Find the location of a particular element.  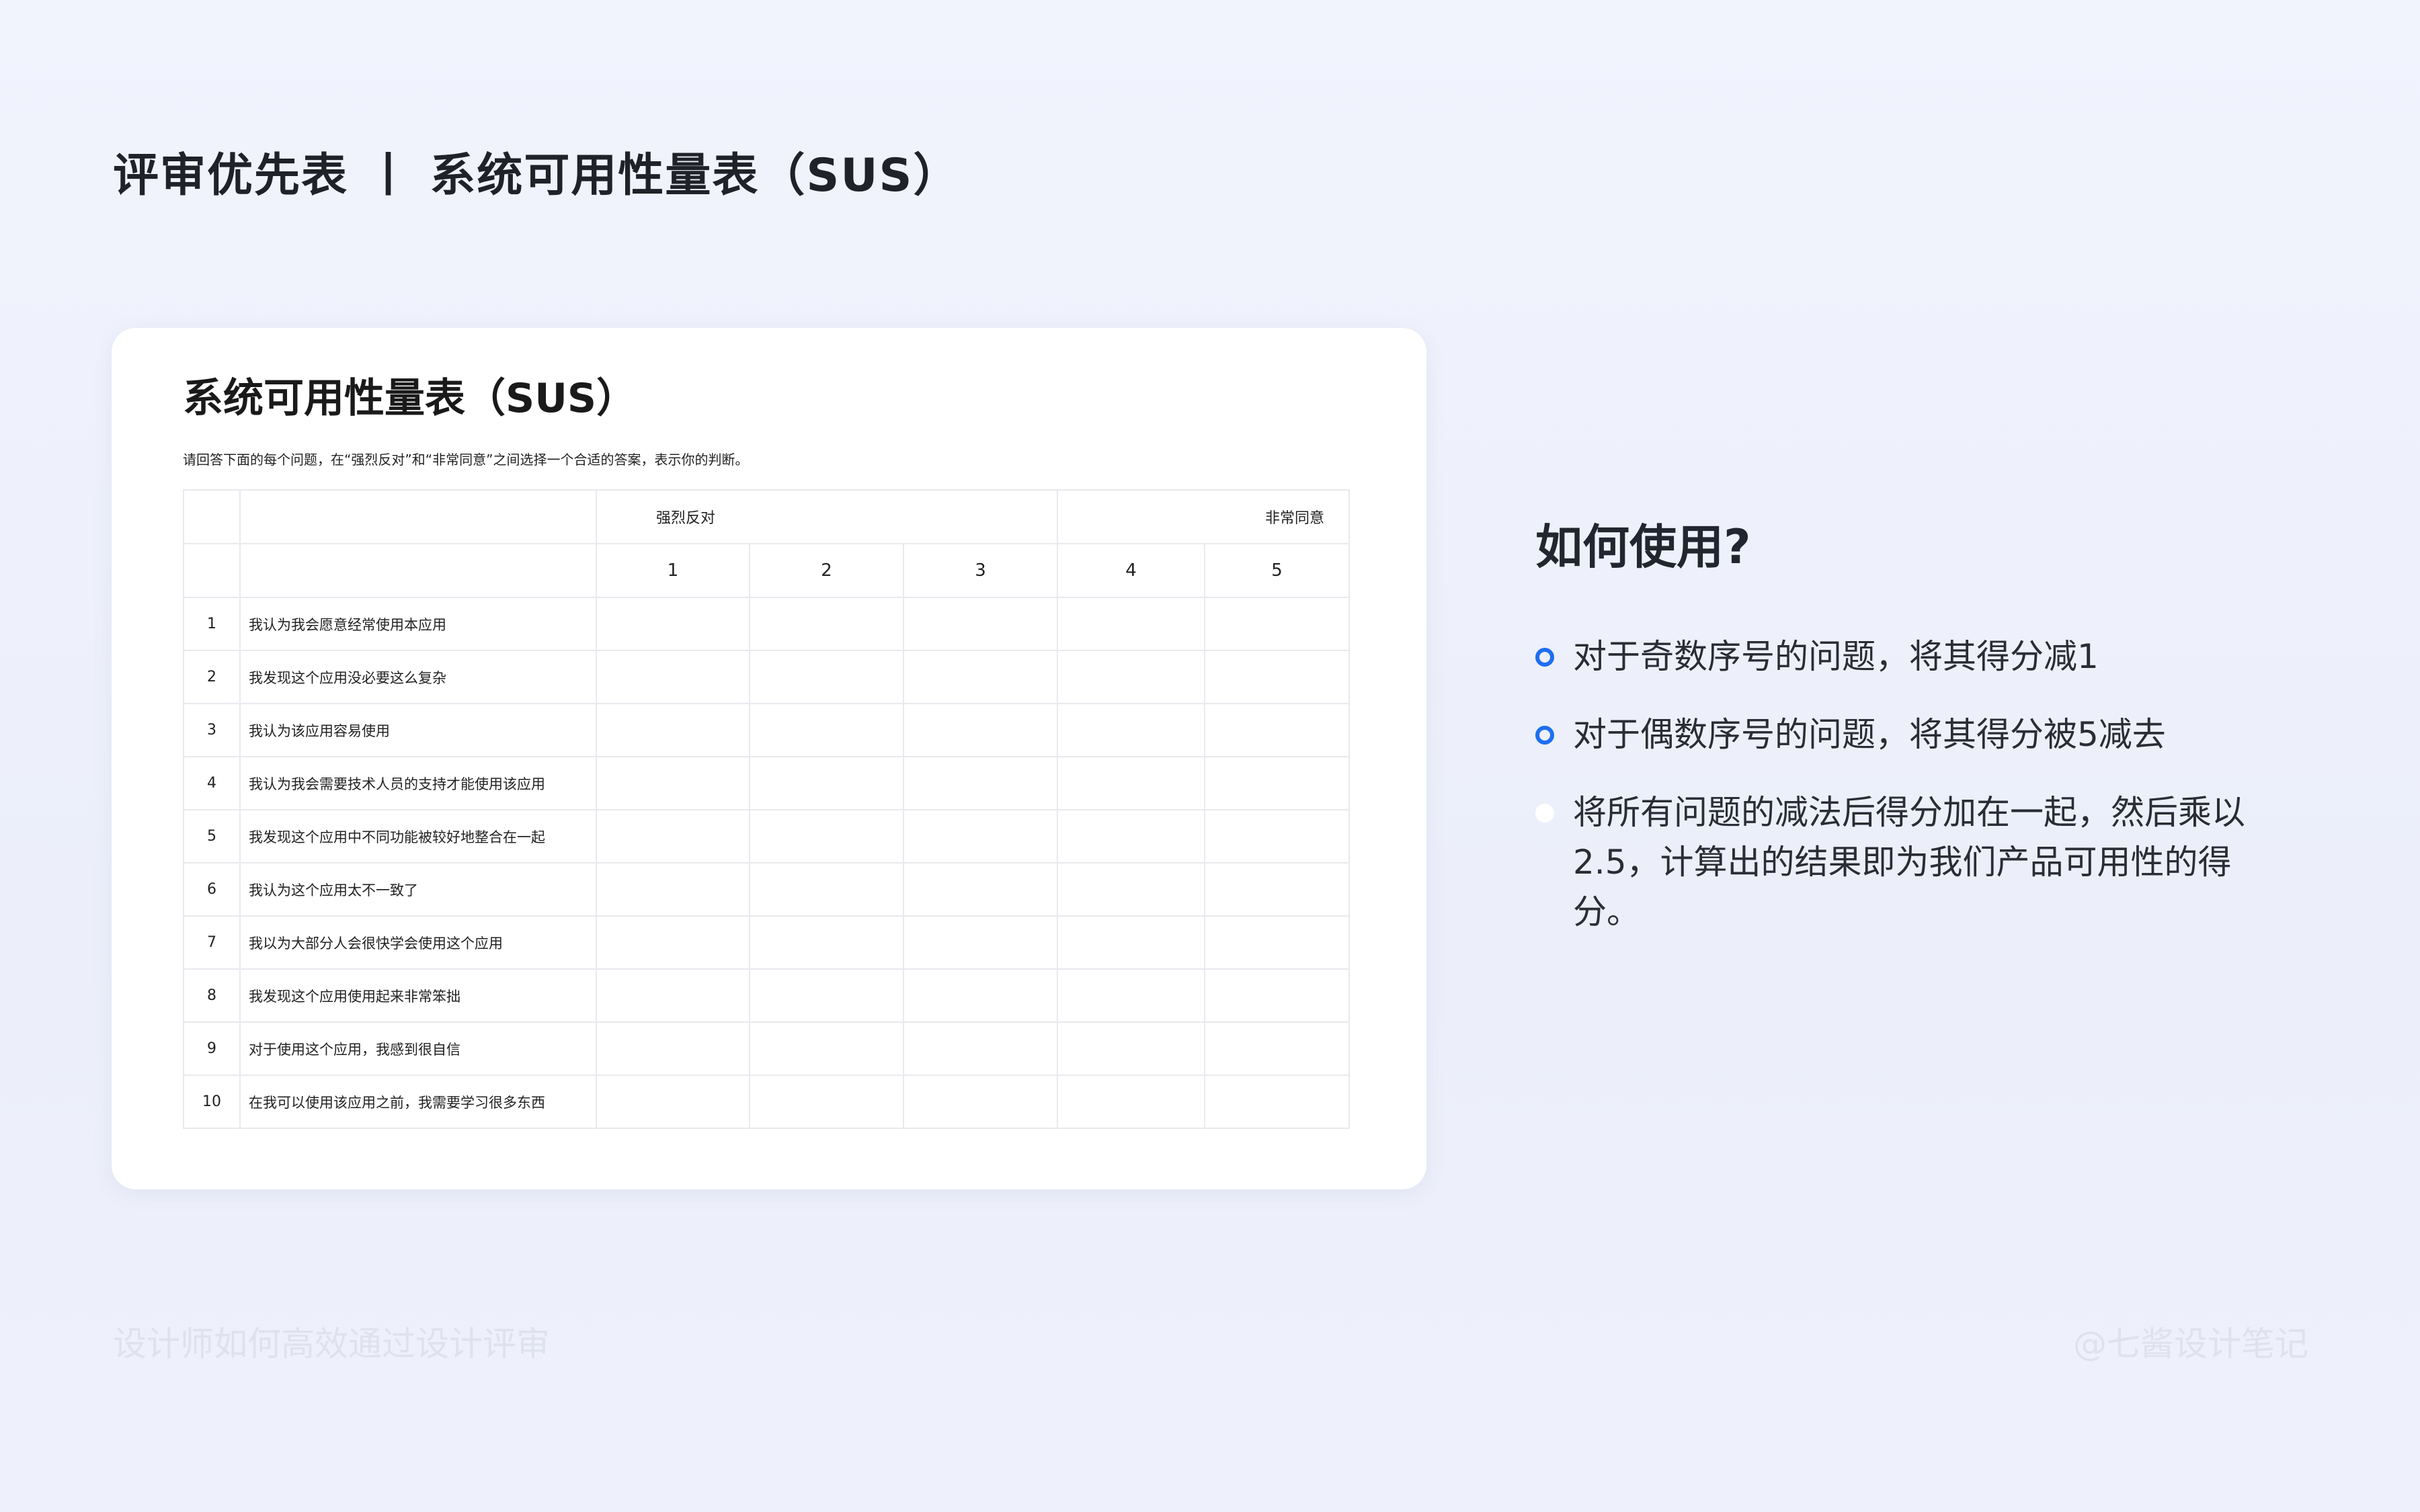

table-header-scale-labels: 强烈反对 非常同意 is located at coordinates (766, 516).